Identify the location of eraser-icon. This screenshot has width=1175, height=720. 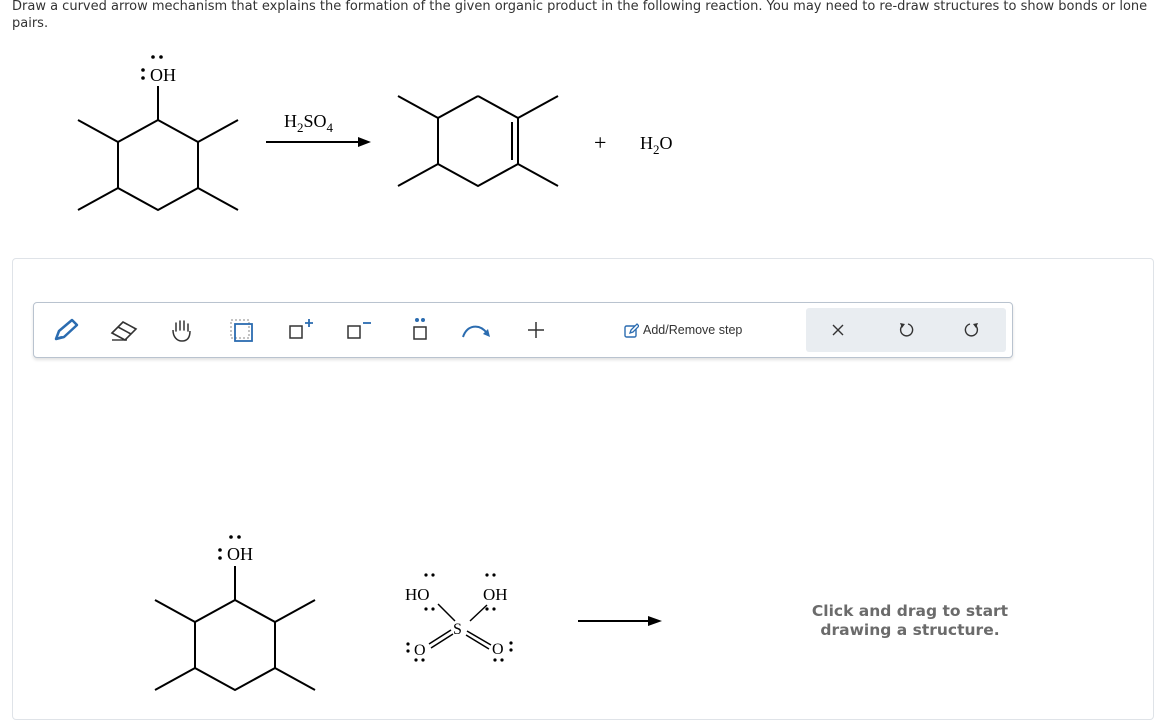
(124, 331).